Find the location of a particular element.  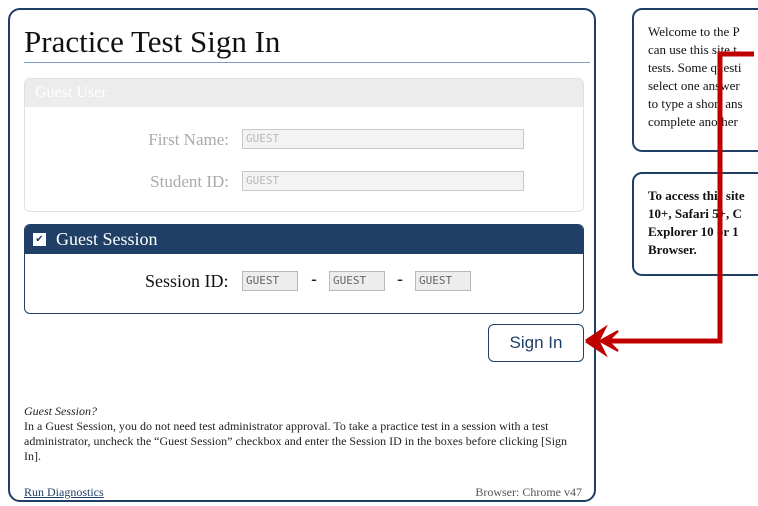

callout-arrow-line is located at coordinates (680, 197).